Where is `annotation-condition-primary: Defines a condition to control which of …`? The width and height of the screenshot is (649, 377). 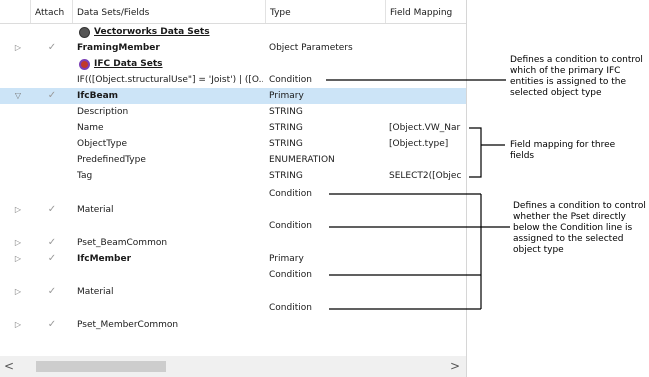
annotation-condition-primary: Defines a condition to control which of … is located at coordinates (576, 76).